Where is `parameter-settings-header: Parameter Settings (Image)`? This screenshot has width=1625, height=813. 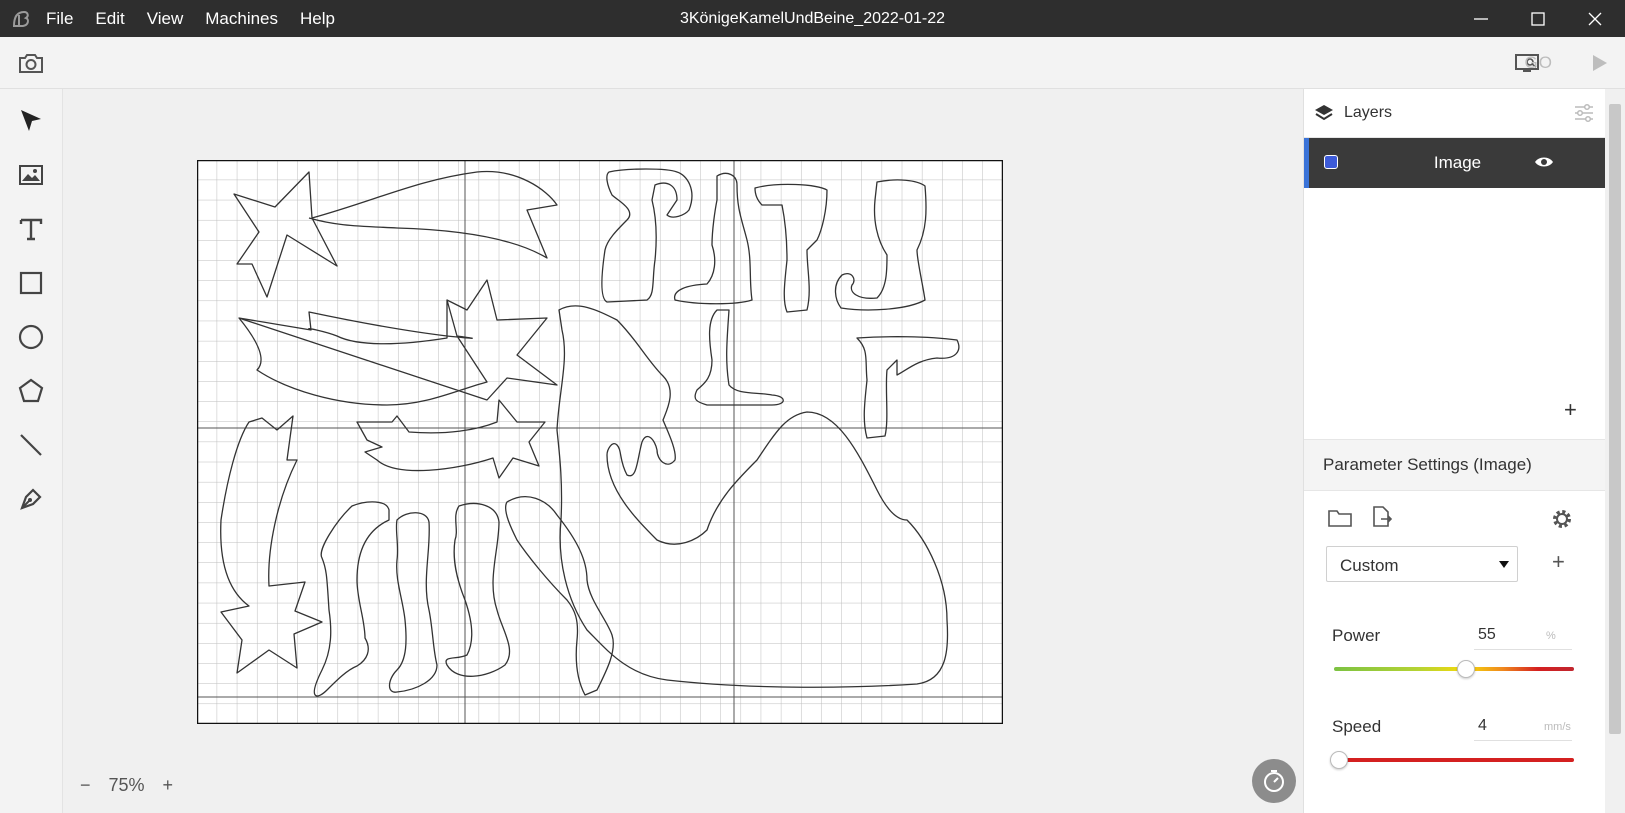
parameter-settings-header: Parameter Settings (Image) is located at coordinates (1455, 465).